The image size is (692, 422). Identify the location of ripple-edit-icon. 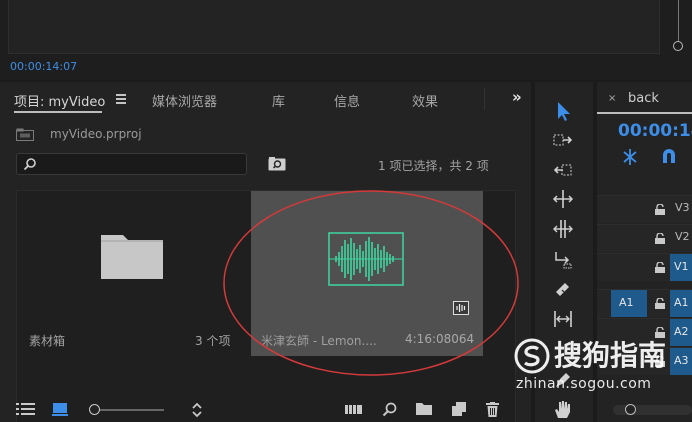
(563, 170).